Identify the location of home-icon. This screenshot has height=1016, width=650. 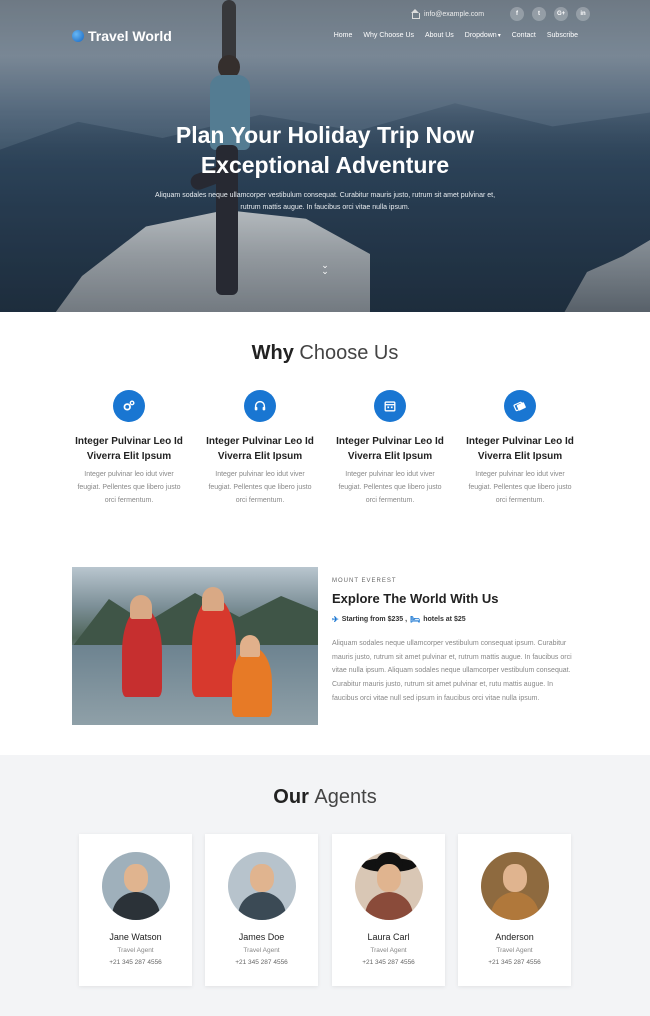
(415, 14).